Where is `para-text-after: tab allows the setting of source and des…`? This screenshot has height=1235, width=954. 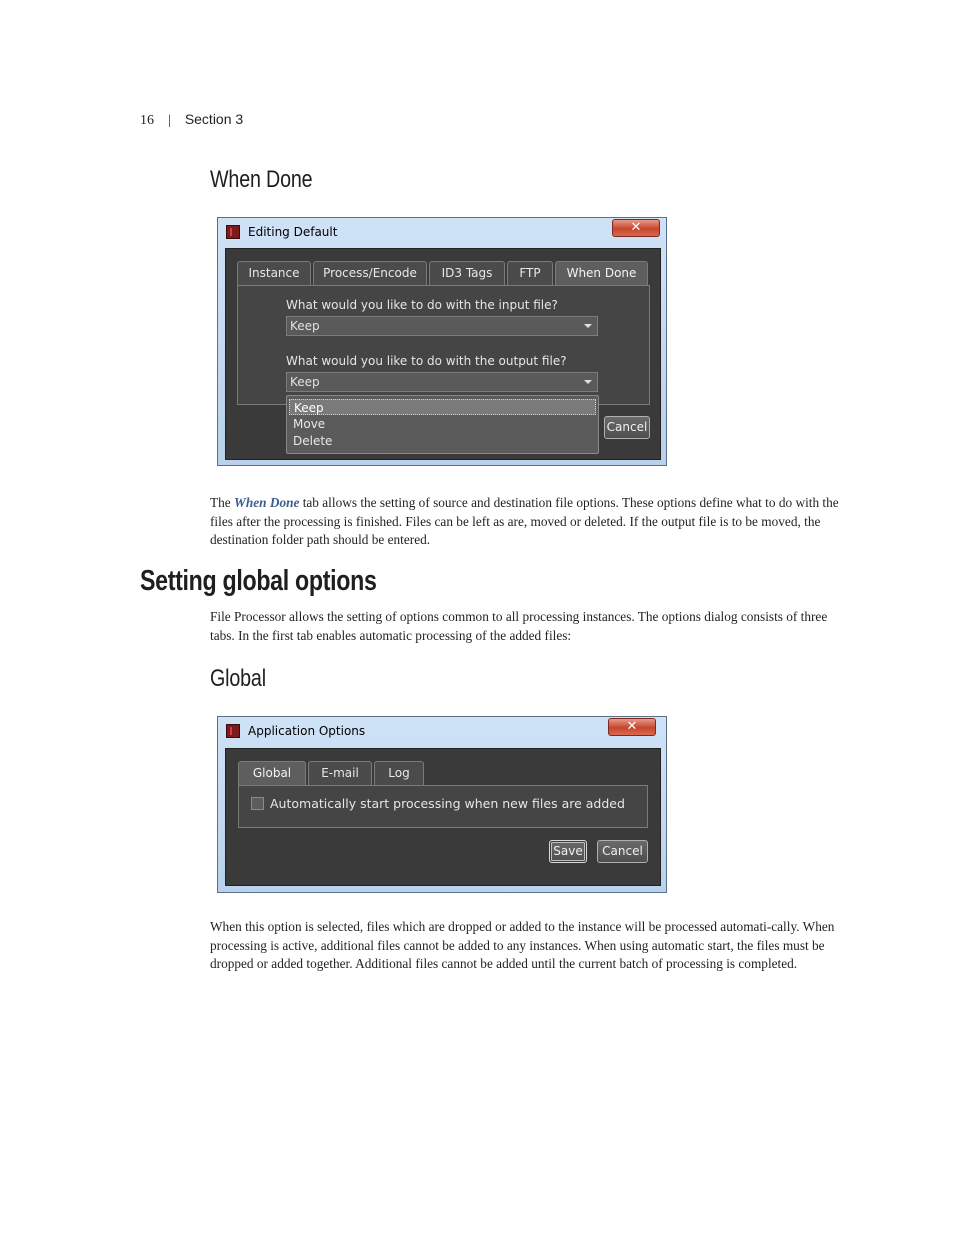 para-text-after: tab allows the setting of source and des… is located at coordinates (524, 521).